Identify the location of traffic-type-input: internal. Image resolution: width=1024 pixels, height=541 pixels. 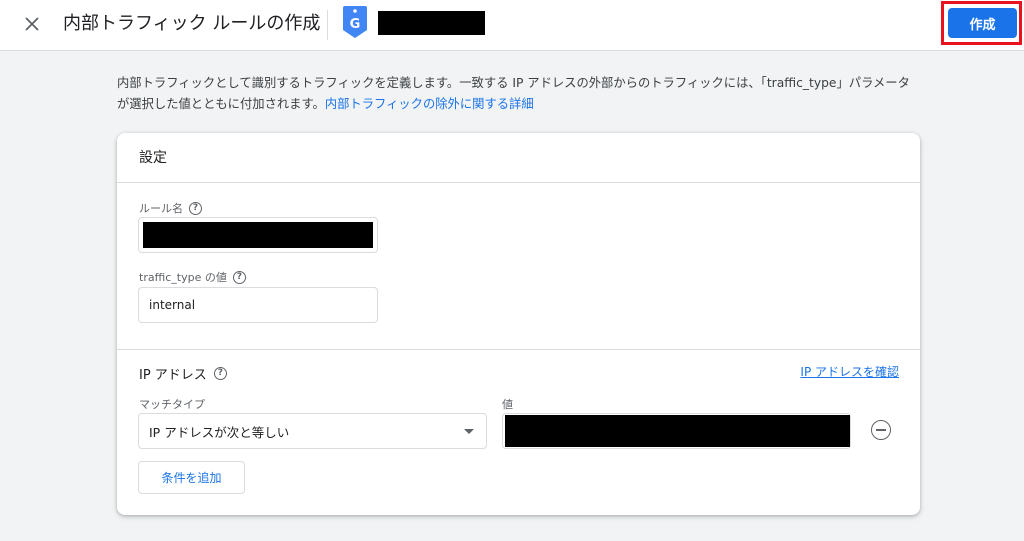
(258, 305).